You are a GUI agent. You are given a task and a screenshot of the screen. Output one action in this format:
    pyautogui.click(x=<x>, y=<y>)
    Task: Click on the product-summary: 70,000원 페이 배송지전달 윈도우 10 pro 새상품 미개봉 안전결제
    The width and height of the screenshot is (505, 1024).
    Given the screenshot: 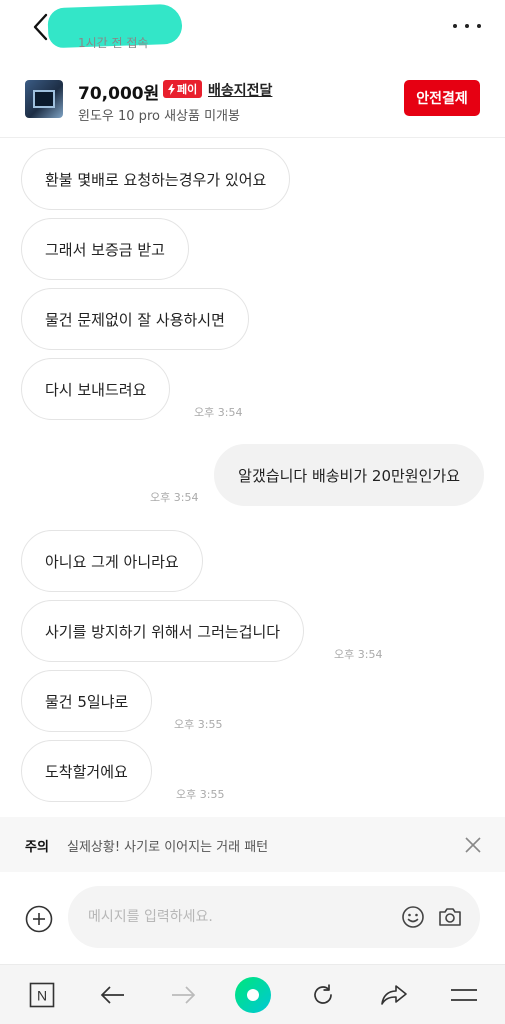 What is the action you would take?
    pyautogui.click(x=252, y=103)
    